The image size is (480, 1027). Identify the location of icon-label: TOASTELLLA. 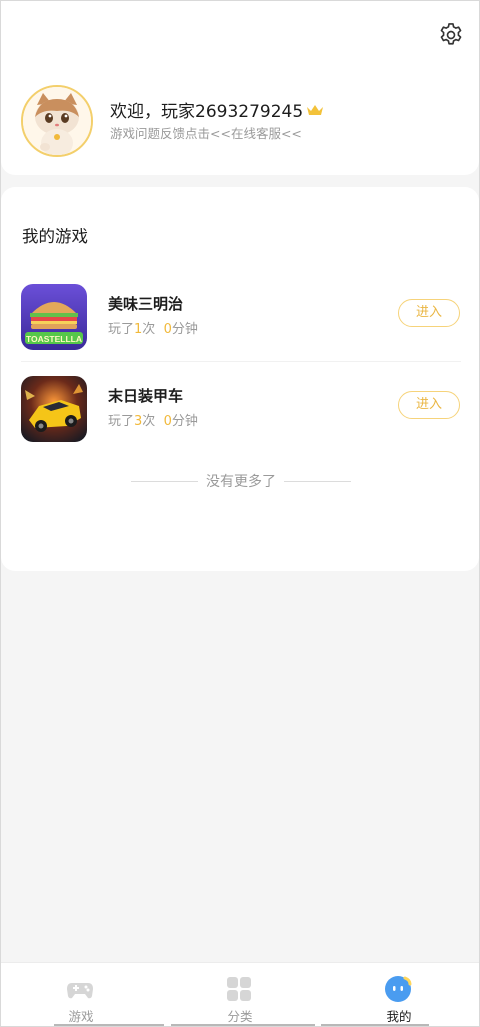
(54, 339).